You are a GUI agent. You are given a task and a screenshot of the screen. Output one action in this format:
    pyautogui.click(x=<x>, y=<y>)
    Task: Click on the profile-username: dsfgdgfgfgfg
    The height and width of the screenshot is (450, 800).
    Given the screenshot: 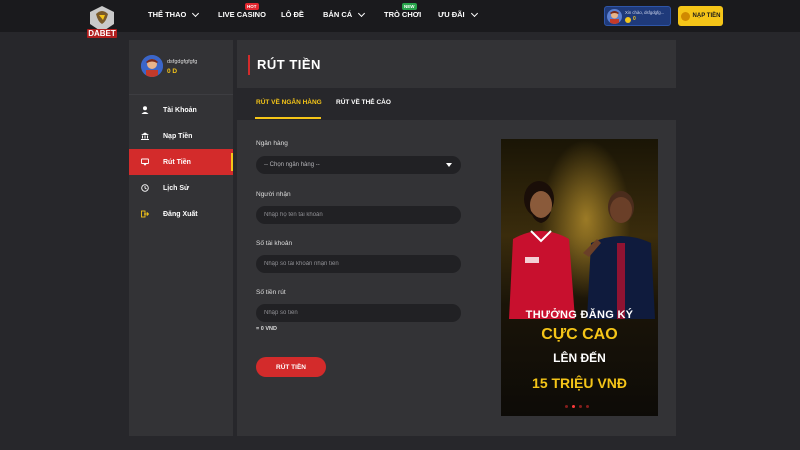 What is the action you would take?
    pyautogui.click(x=182, y=62)
    